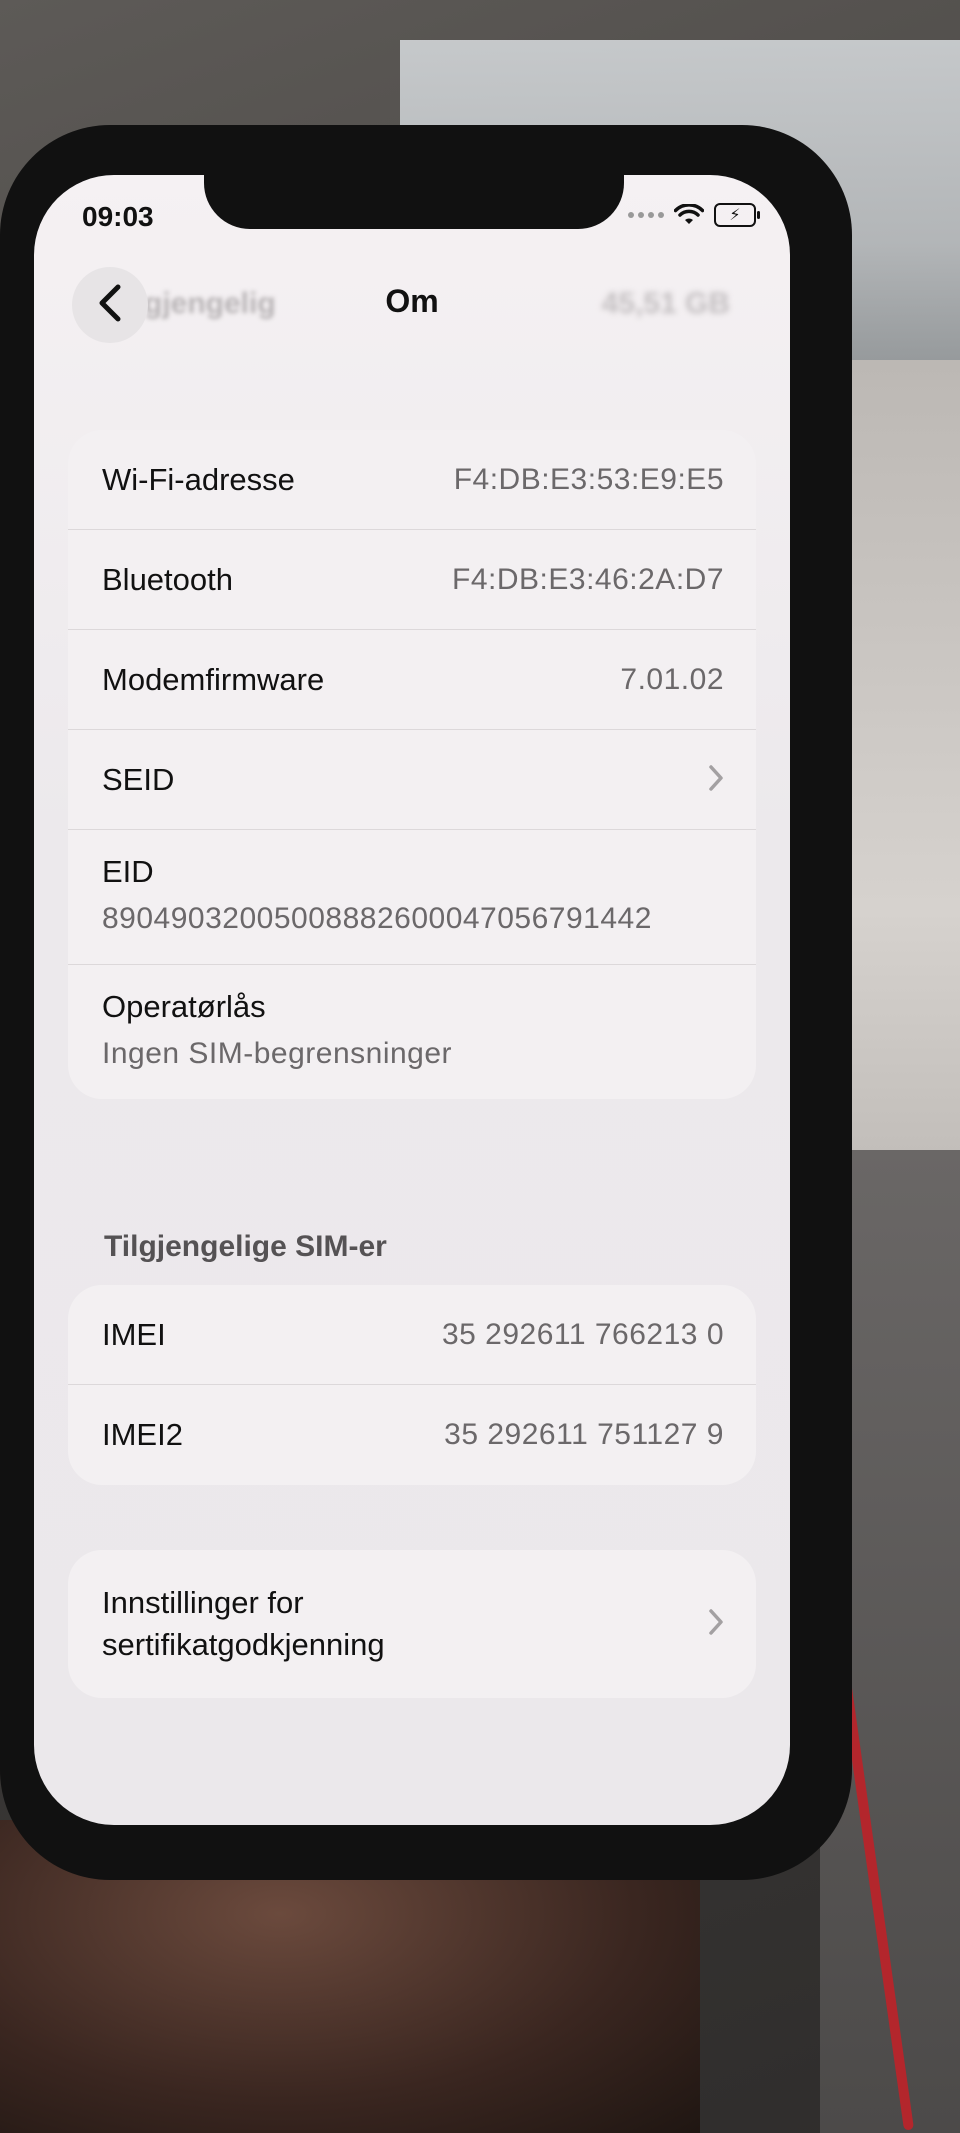  I want to click on row-bluetooth: Bluetooth F4:DB:E3:46:2A:D7, so click(412, 580).